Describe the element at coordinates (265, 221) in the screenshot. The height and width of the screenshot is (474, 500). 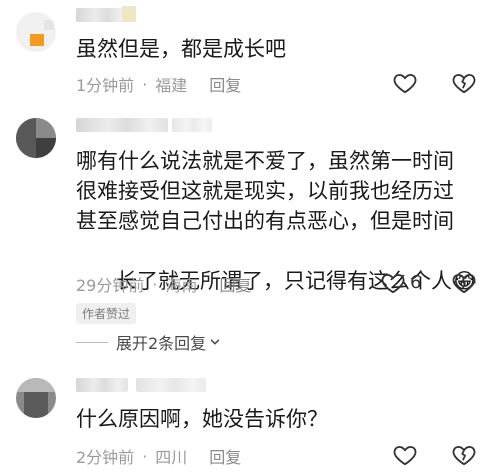
I see `comment-text-line-3: 甚至感觉自己付出的有点恶心，但是时间` at that location.